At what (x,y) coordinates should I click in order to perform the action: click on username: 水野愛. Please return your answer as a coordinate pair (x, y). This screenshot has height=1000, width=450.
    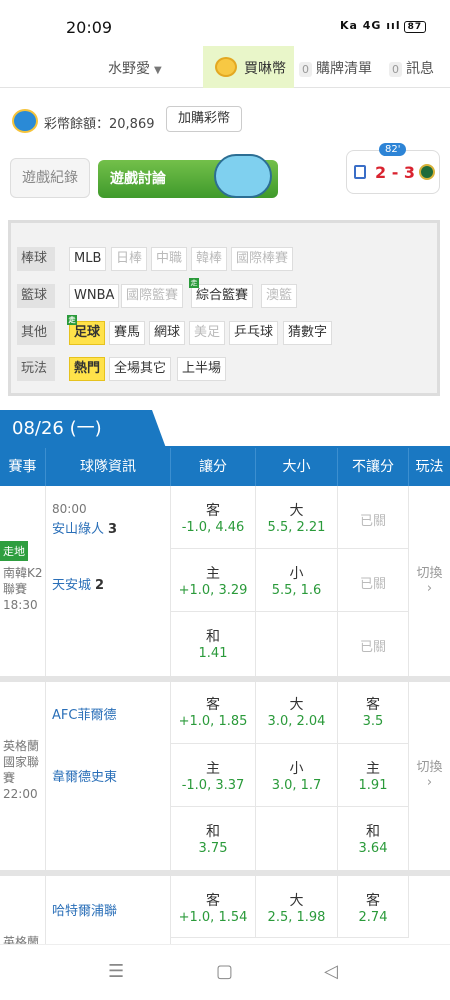
    Looking at the image, I should click on (129, 69).